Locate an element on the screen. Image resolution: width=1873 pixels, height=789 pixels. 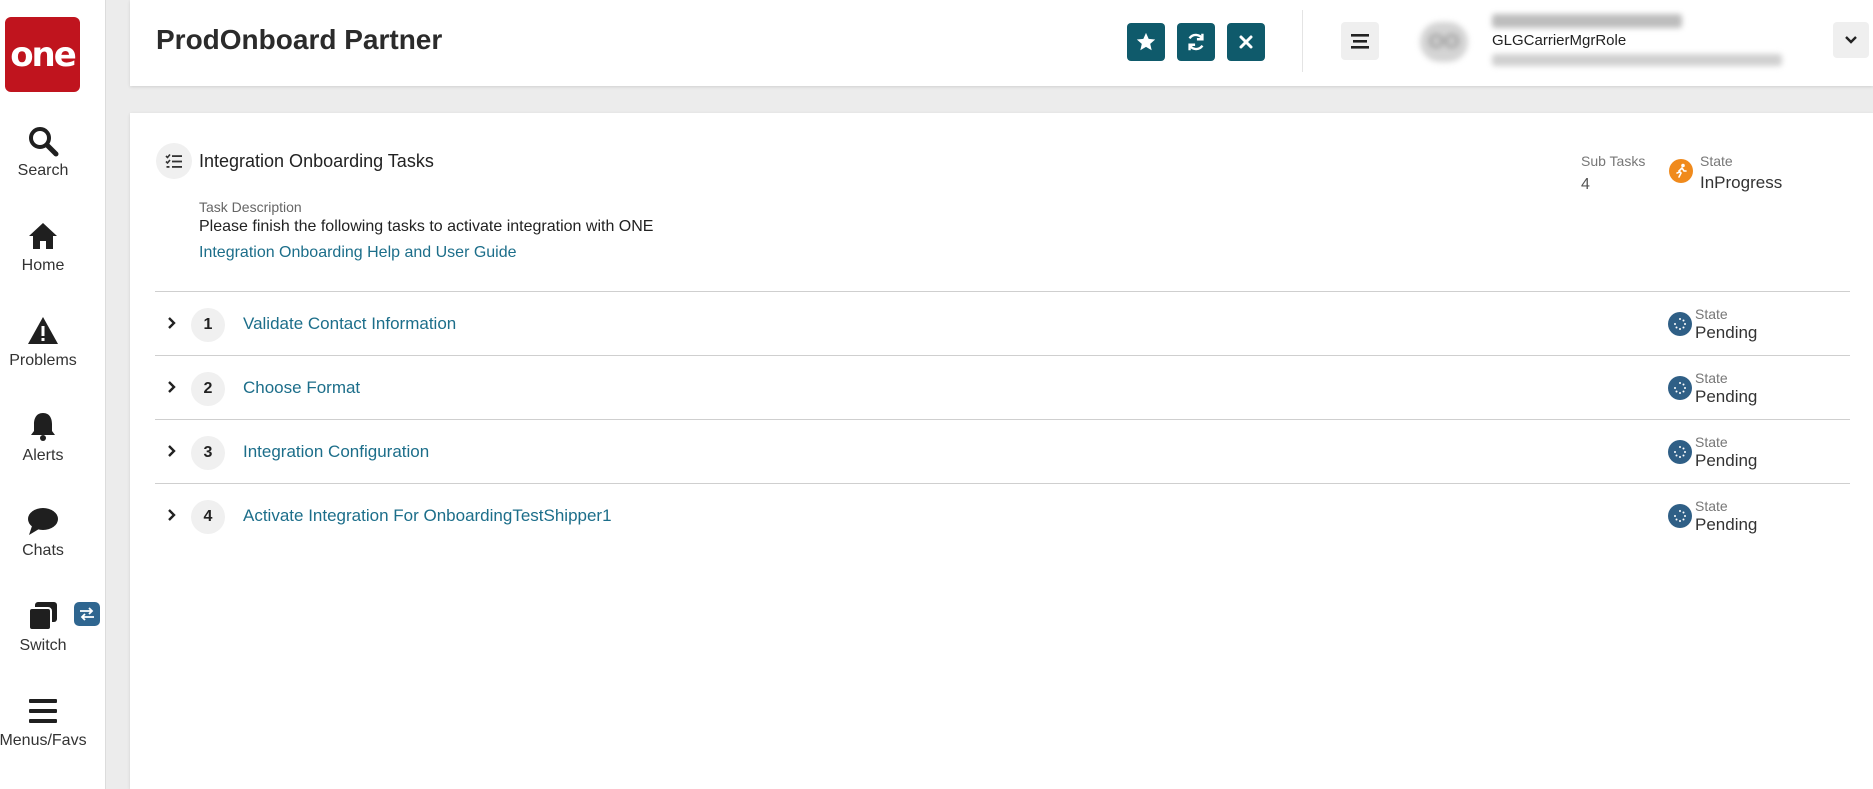
nav-search-label: Search is located at coordinates (43, 170).